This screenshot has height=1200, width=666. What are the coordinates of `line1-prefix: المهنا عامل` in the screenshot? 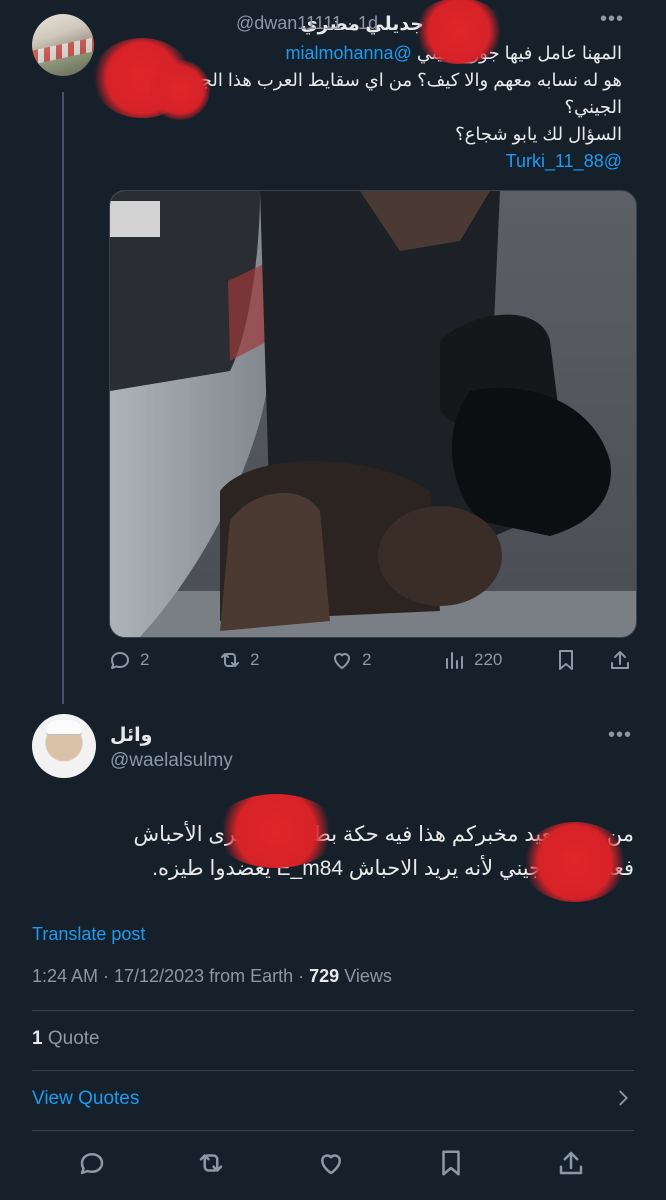 It's located at (577, 53).